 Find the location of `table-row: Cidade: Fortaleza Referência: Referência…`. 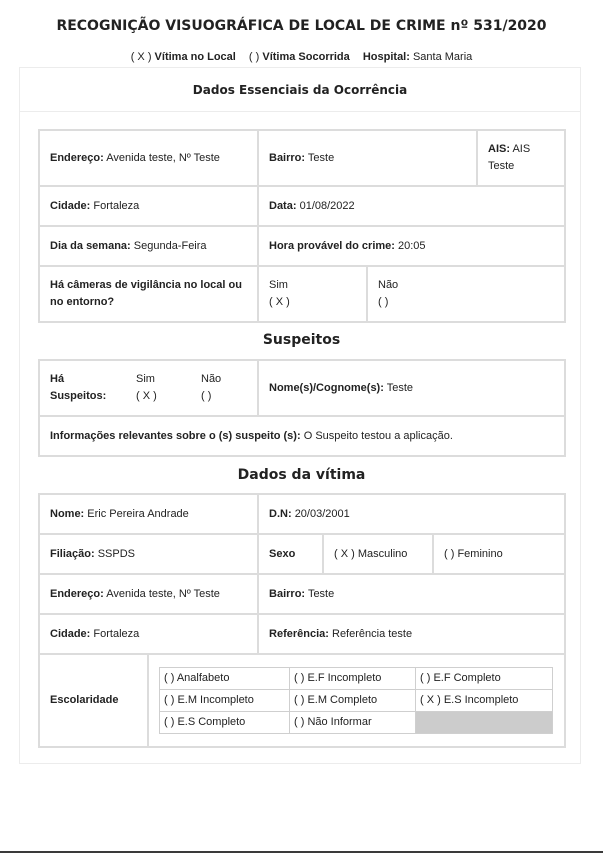

table-row: Cidade: Fortaleza Referência: Referência… is located at coordinates (302, 634).